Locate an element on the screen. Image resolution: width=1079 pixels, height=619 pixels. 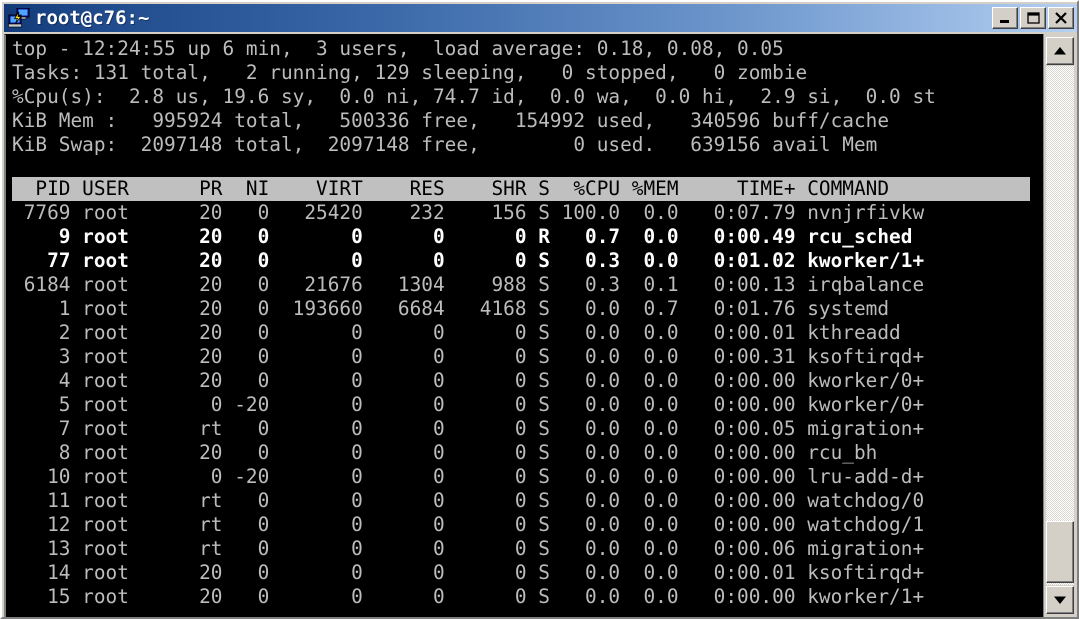
window-controls is located at coordinates (1033, 18).